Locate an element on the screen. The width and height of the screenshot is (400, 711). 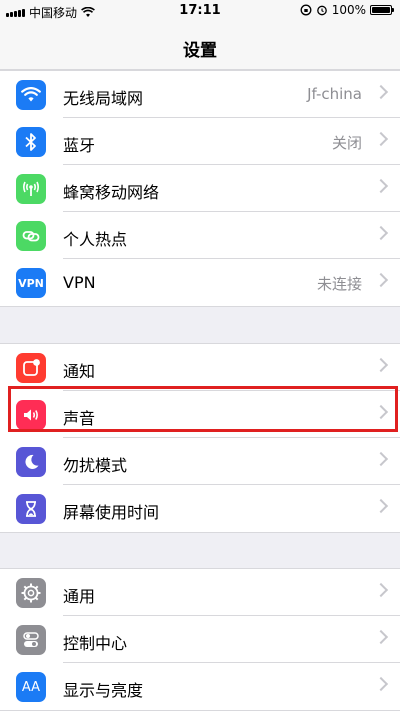
orientation-lock-icon is located at coordinates (306, 10).